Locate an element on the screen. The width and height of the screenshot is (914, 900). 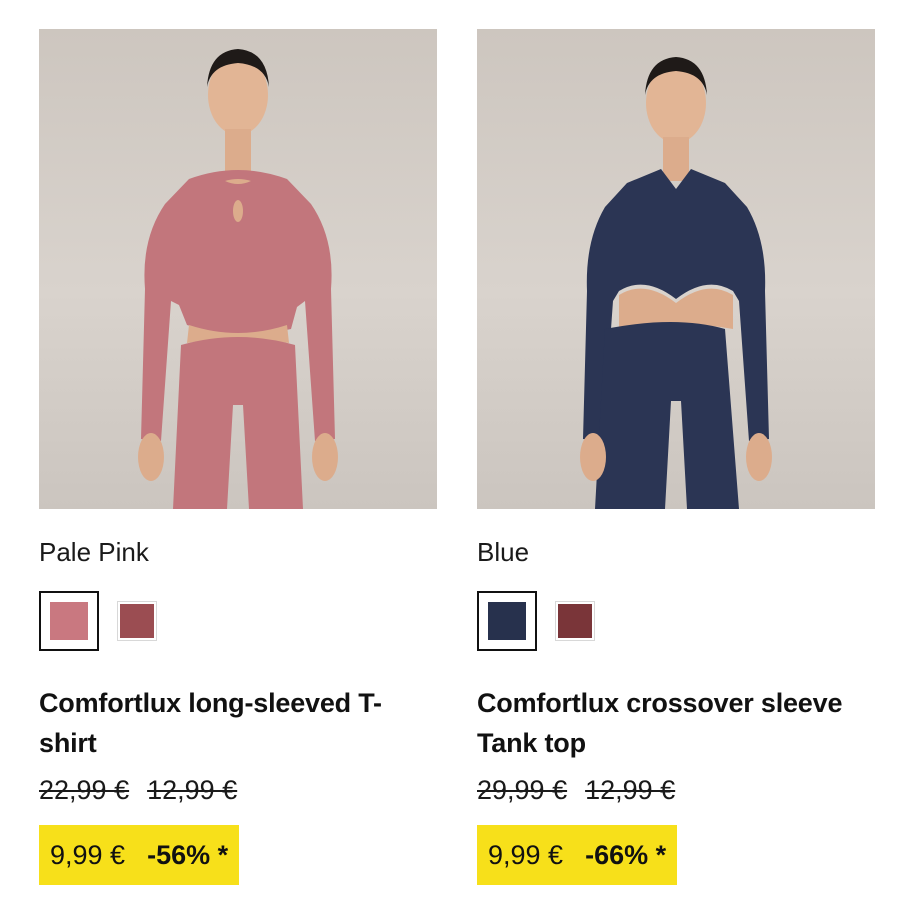
swatch-navy is located at coordinates (507, 621).